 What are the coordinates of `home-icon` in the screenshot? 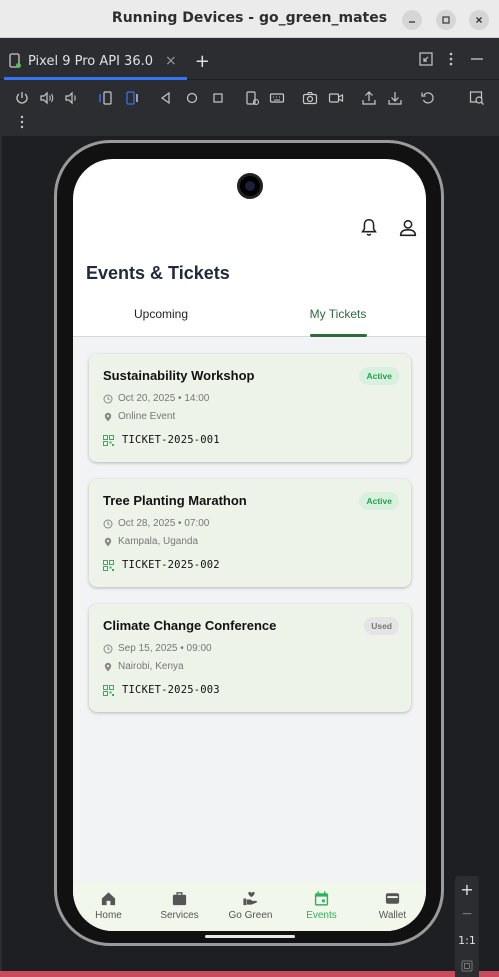 It's located at (108, 899).